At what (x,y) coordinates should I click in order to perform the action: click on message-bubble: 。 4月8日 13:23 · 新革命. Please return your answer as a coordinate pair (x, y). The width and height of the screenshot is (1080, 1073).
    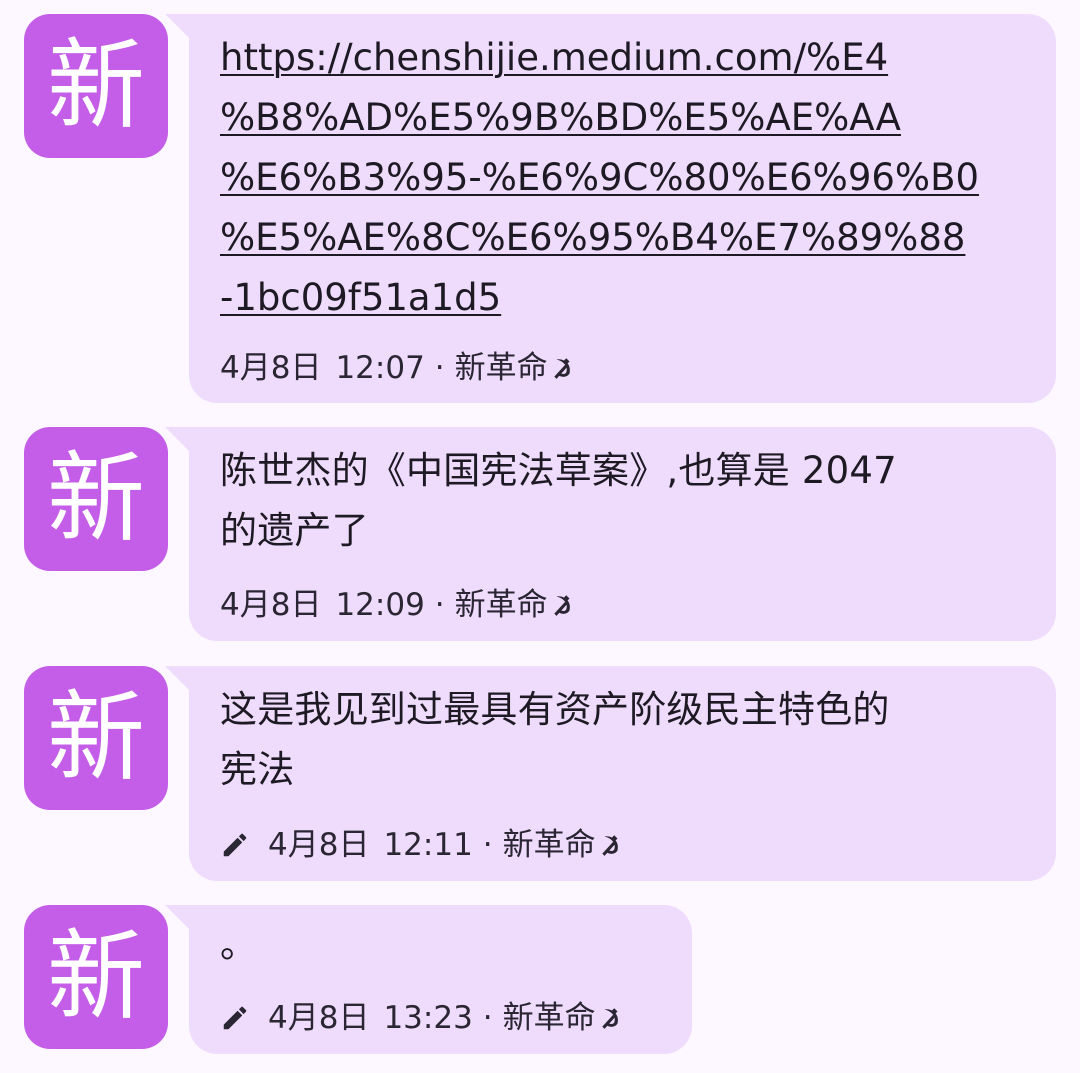
    Looking at the image, I should click on (428, 979).